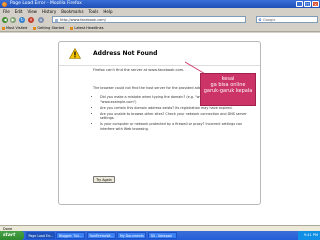 The image size is (320, 240). I want to click on minimize-button: _, so click(299, 4).